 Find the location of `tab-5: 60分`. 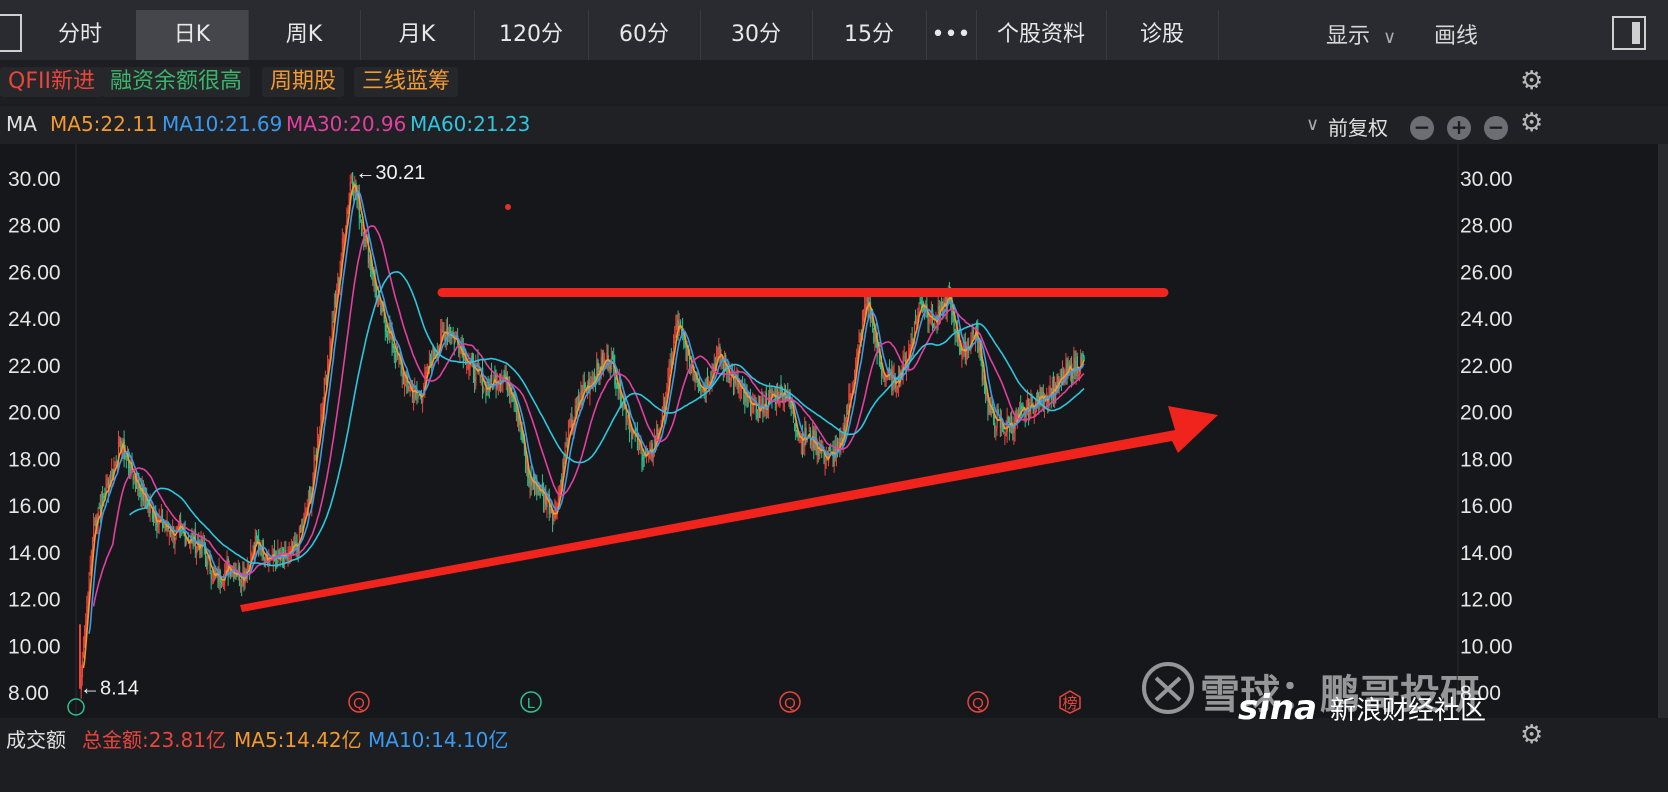

tab-5: 60分 is located at coordinates (644, 35).